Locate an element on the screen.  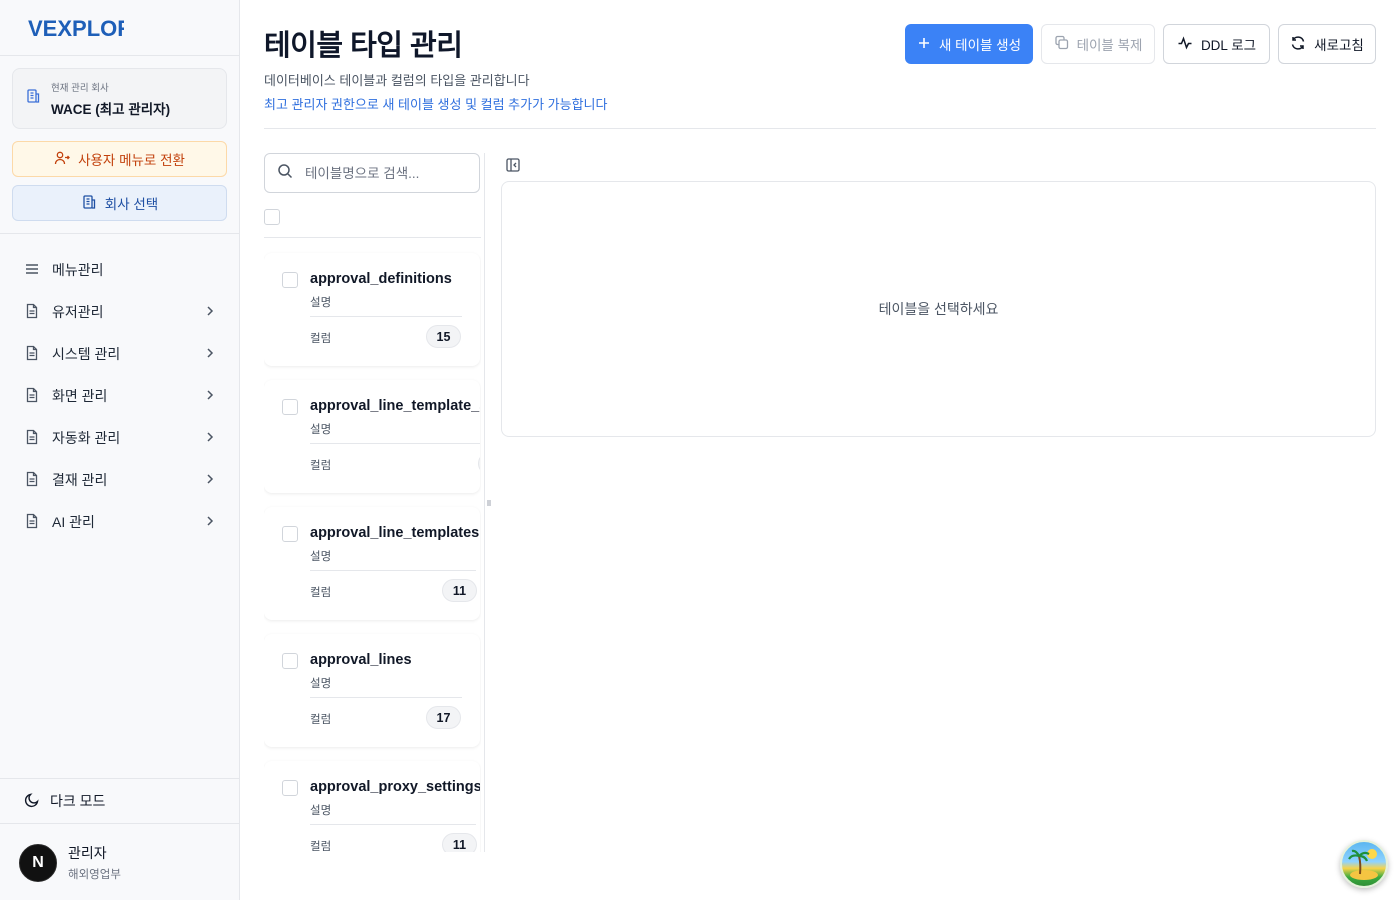
island-icon is located at coordinates (1363, 864).